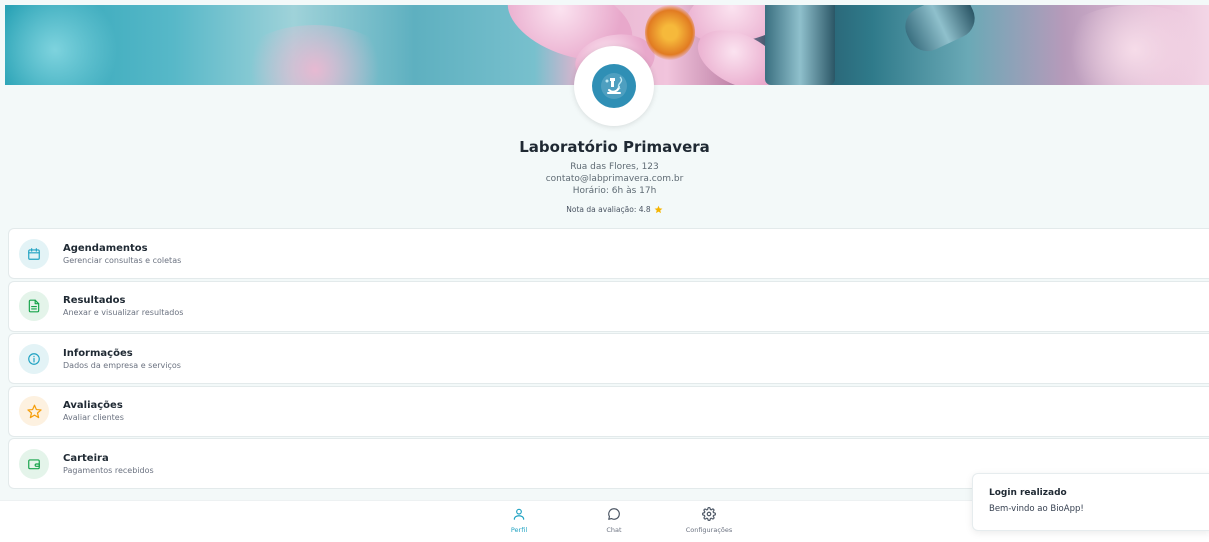 This screenshot has height=542, width=1209. I want to click on nav-chat-label: Chat, so click(614, 530).